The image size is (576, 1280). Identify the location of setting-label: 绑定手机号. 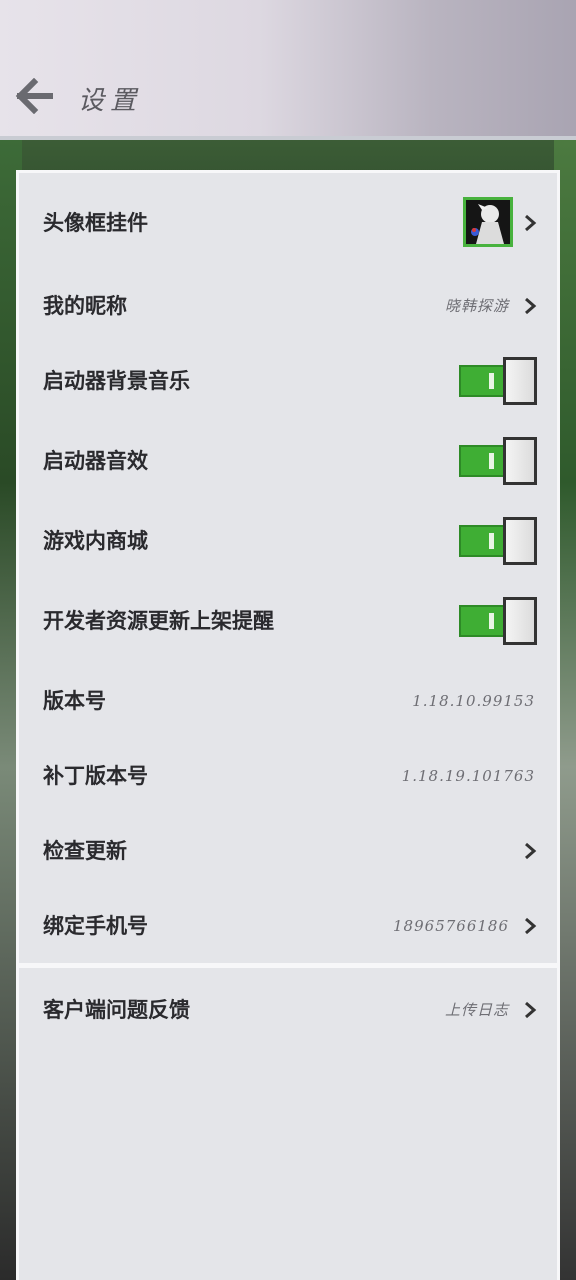
(95, 926).